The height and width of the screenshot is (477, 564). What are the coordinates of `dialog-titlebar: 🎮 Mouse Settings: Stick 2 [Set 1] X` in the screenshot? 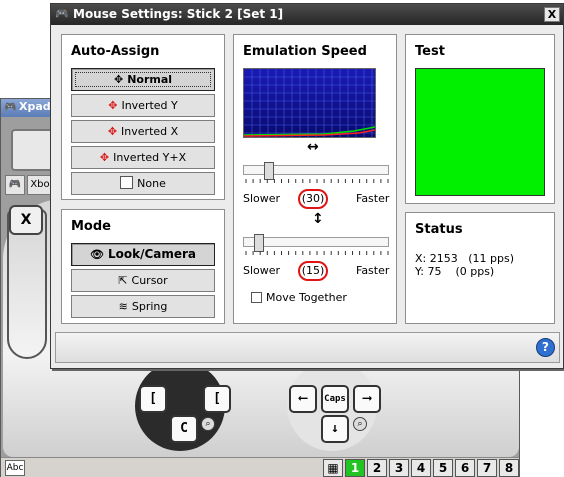 It's located at (307, 14).